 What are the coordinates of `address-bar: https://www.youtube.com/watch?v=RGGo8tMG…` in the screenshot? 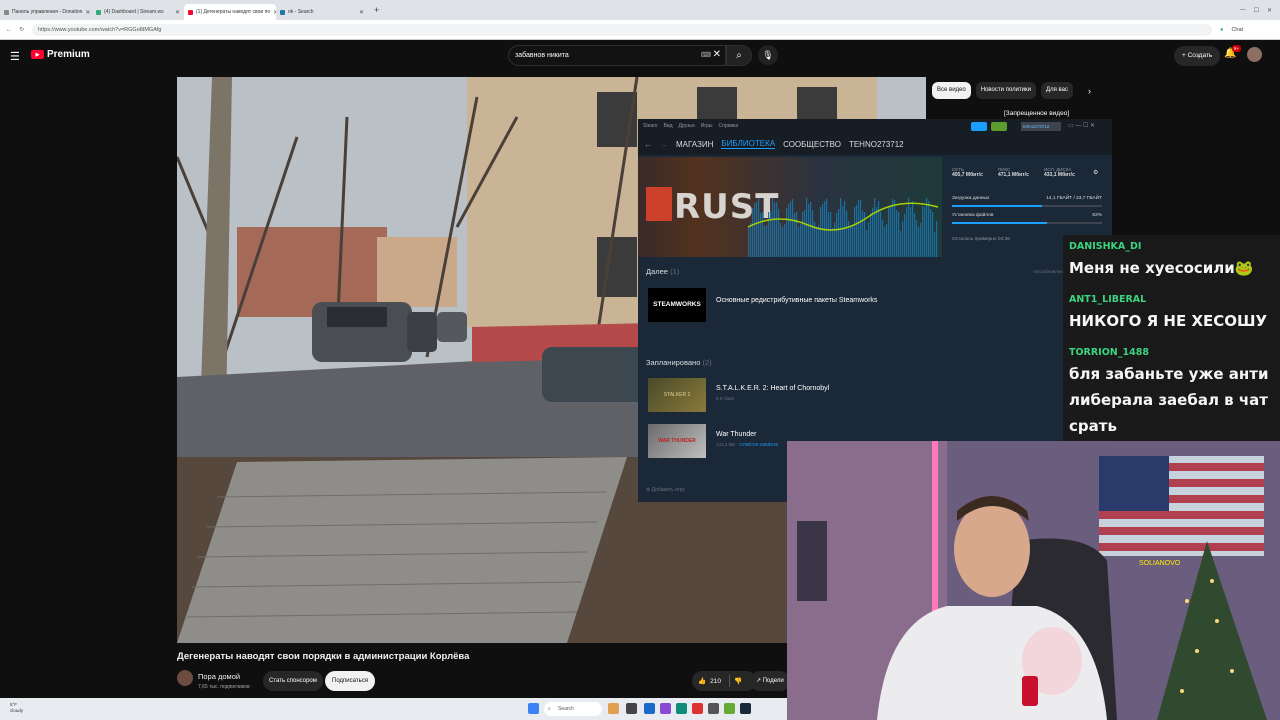 It's located at (622, 29).